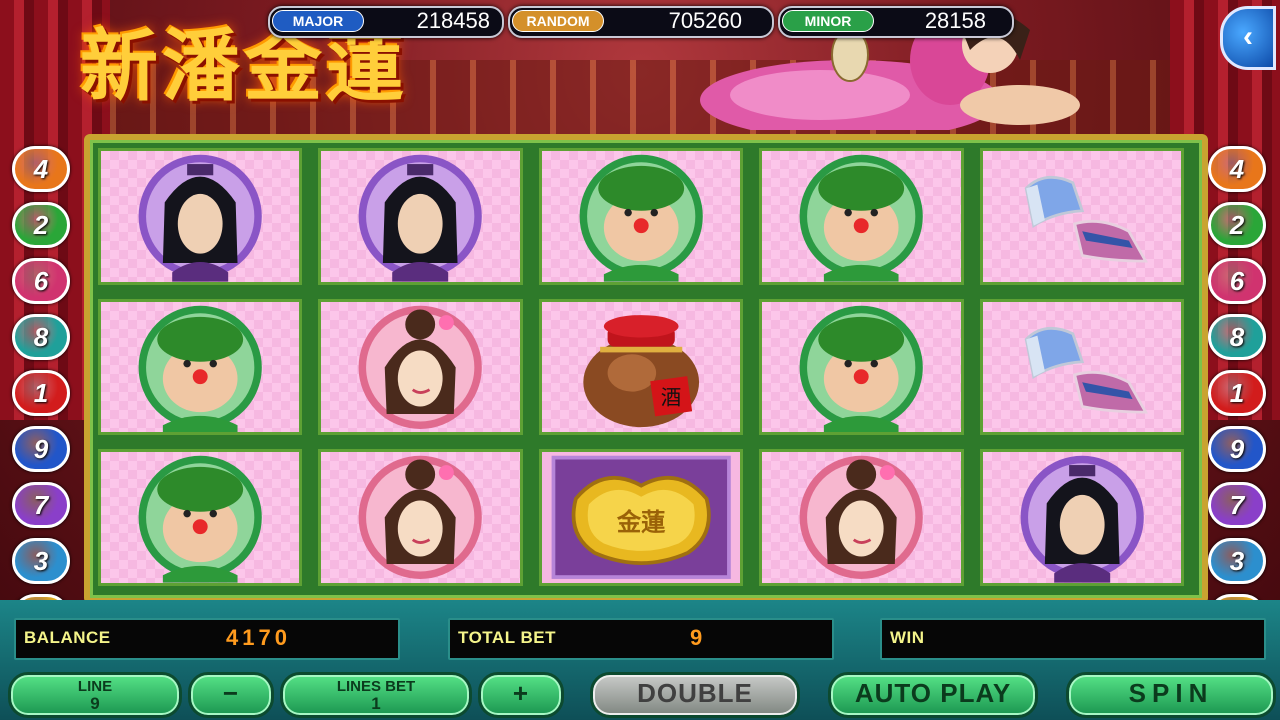  Describe the element at coordinates (1237, 449) in the screenshot. I see `payline-right-indicator: 9` at that location.